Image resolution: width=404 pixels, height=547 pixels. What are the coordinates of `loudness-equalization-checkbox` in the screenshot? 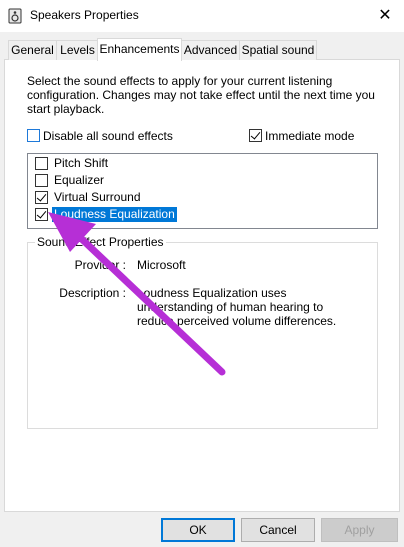 It's located at (41, 214).